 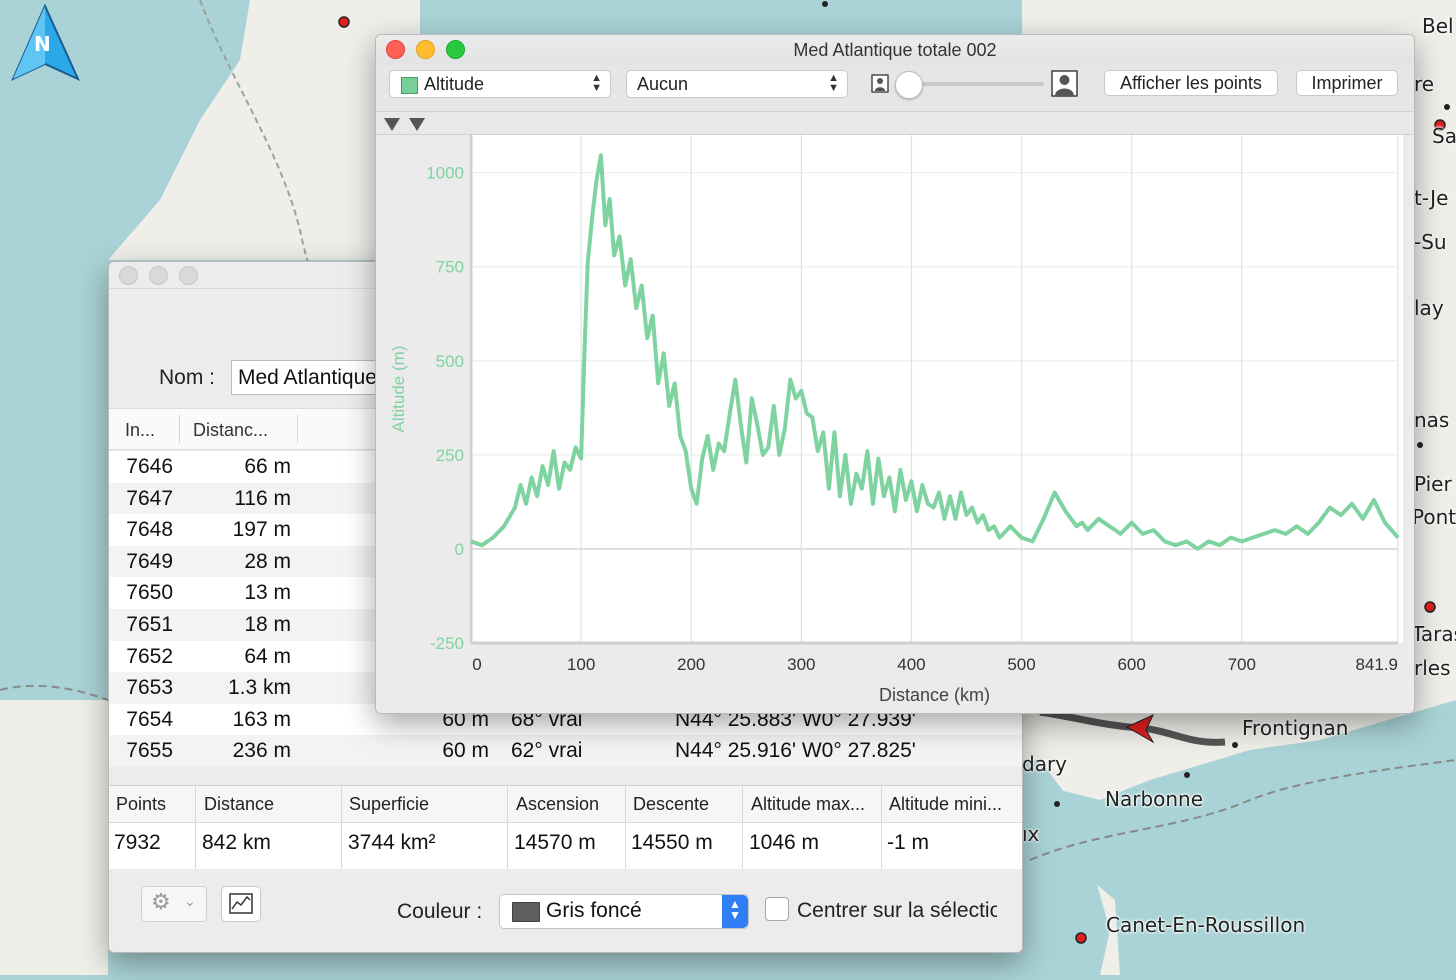 What do you see at coordinates (1433, 484) in the screenshot?
I see `map-label-pier: Pier` at bounding box center [1433, 484].